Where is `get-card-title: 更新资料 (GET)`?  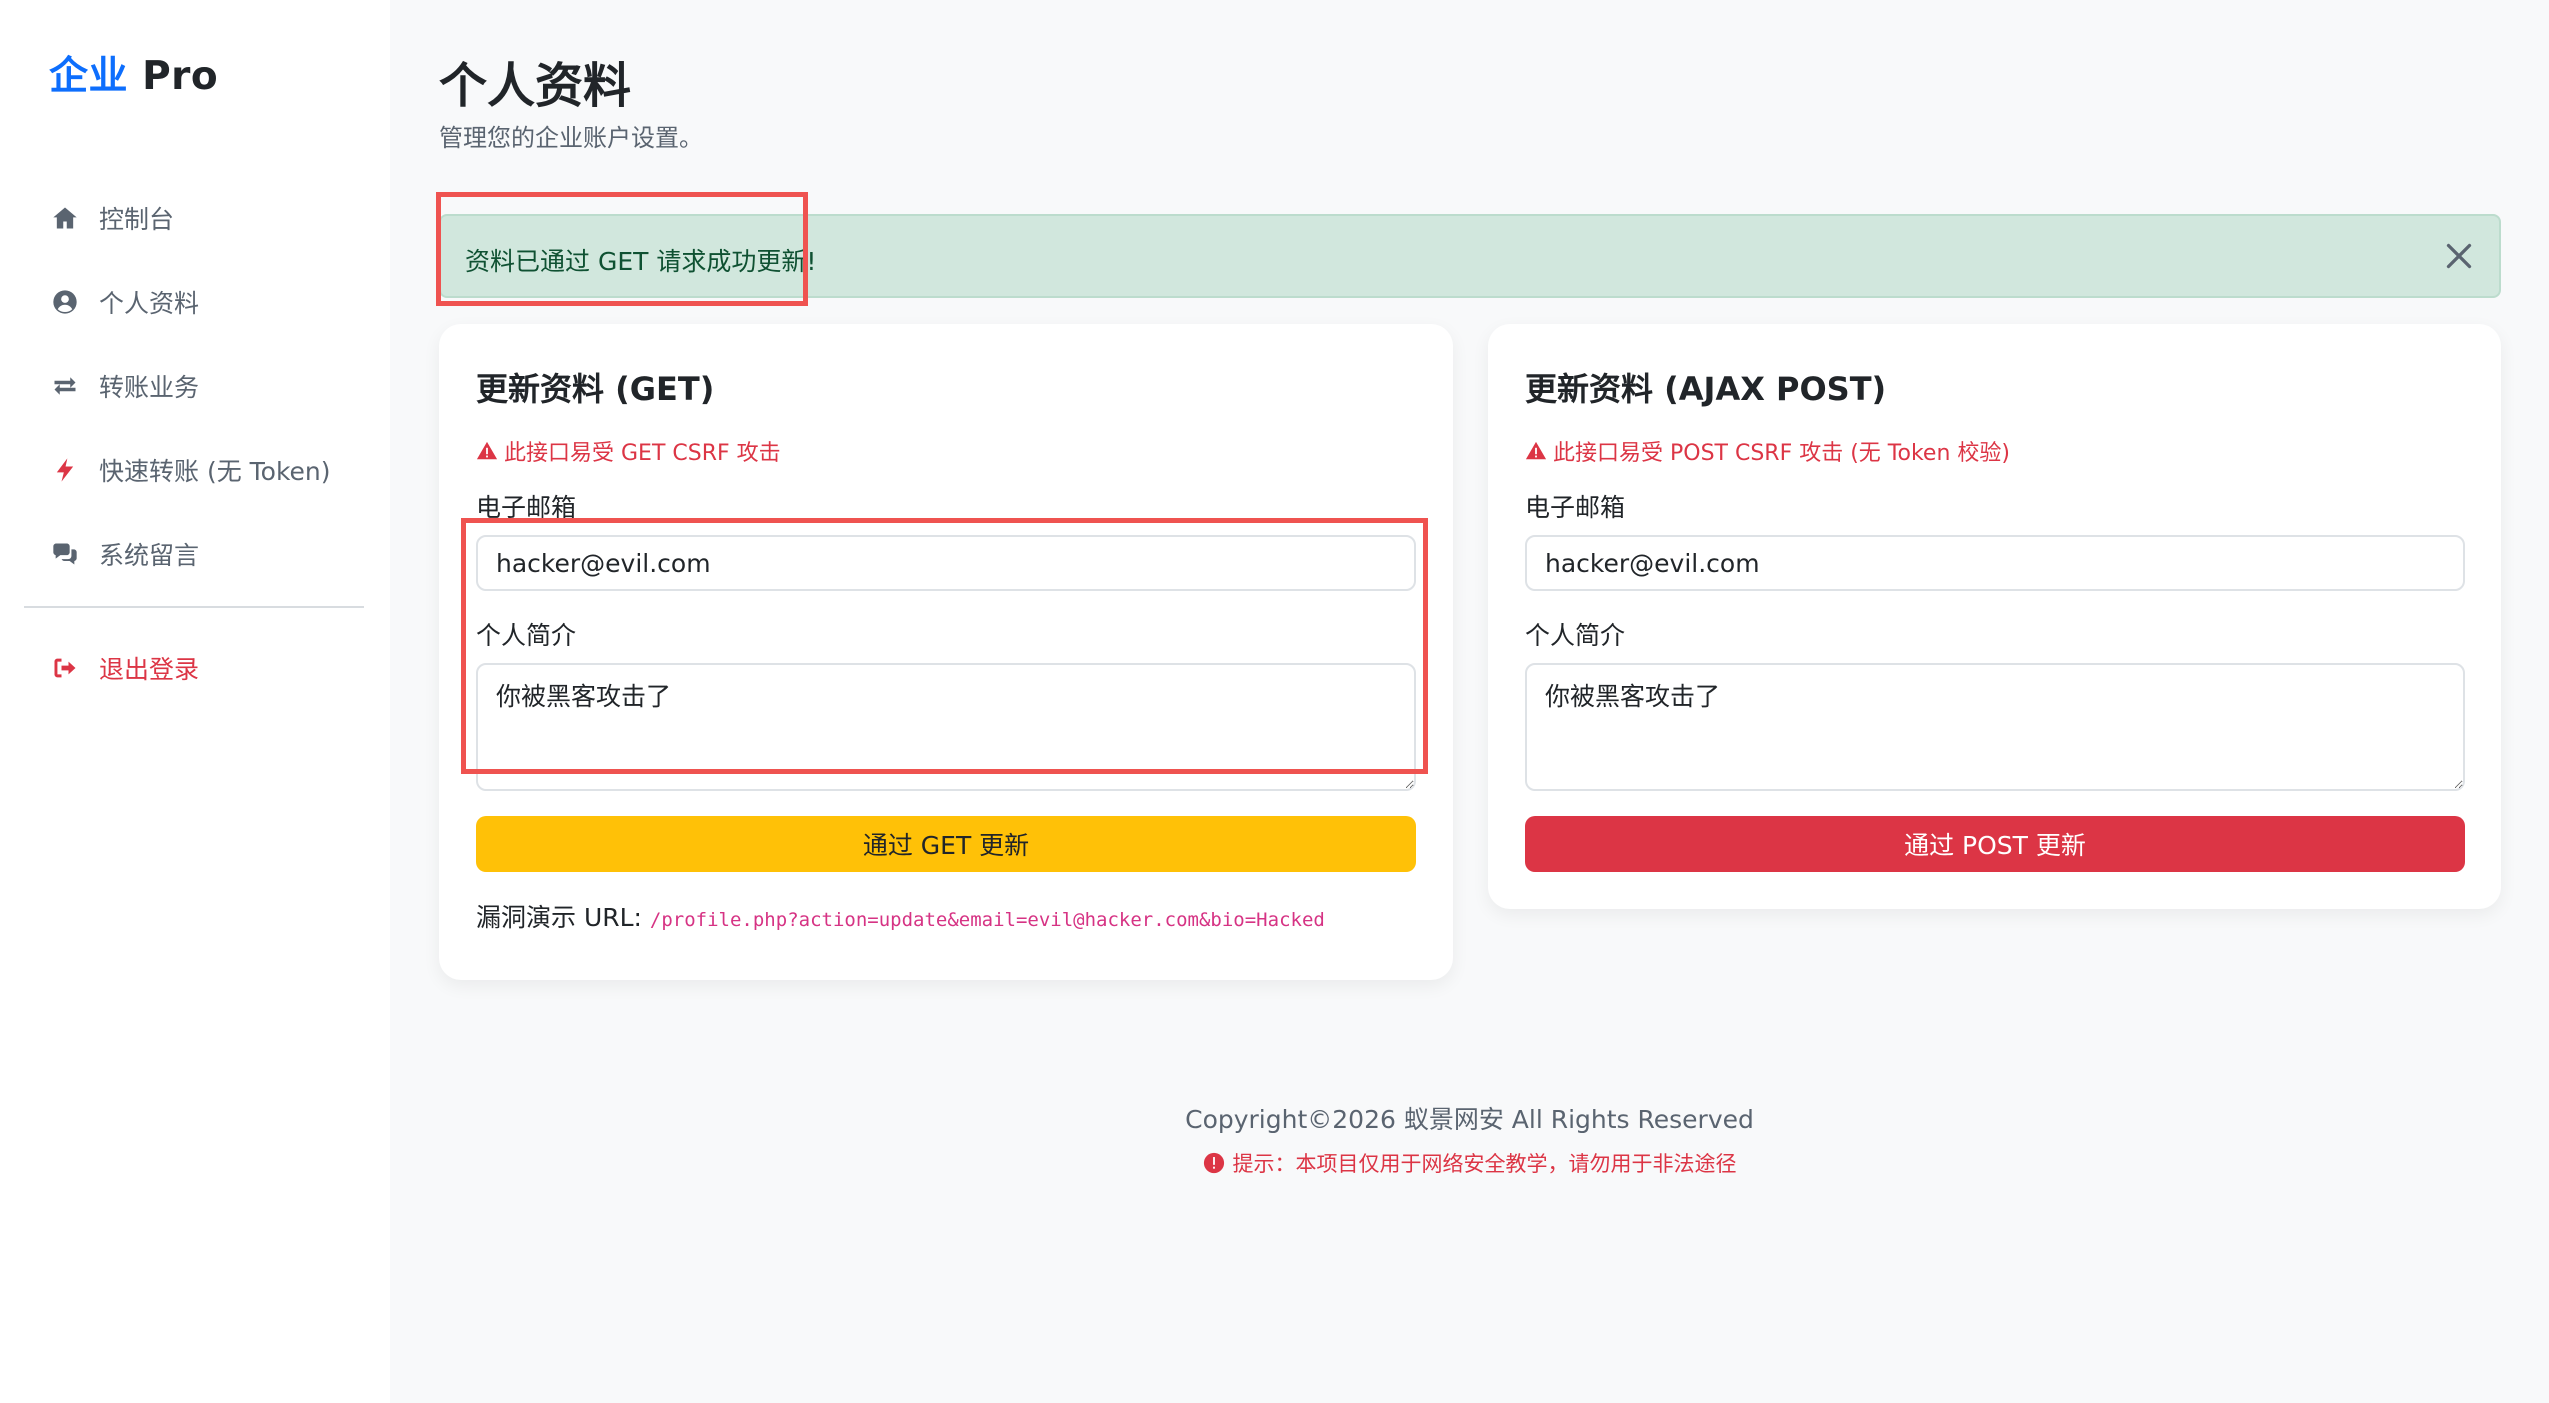 get-card-title: 更新资料 (GET) is located at coordinates (595, 389).